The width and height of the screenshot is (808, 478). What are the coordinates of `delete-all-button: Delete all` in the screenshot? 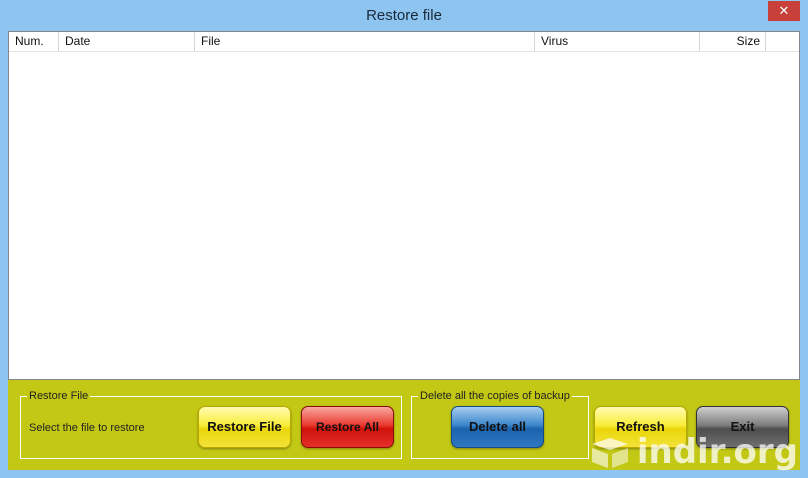 It's located at (497, 427).